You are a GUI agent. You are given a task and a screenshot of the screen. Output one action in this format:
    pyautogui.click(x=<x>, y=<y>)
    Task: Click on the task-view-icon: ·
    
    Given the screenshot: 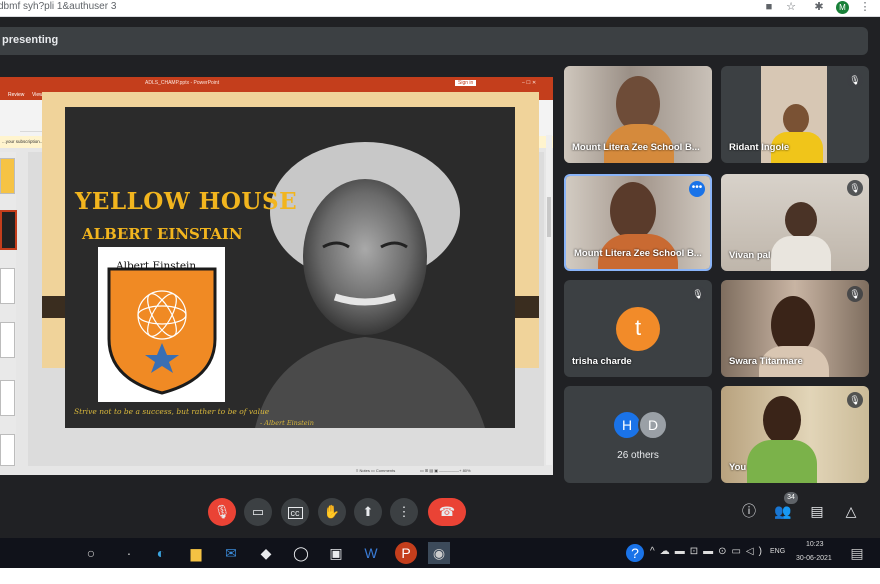 What is the action you would take?
    pyautogui.click(x=129, y=553)
    